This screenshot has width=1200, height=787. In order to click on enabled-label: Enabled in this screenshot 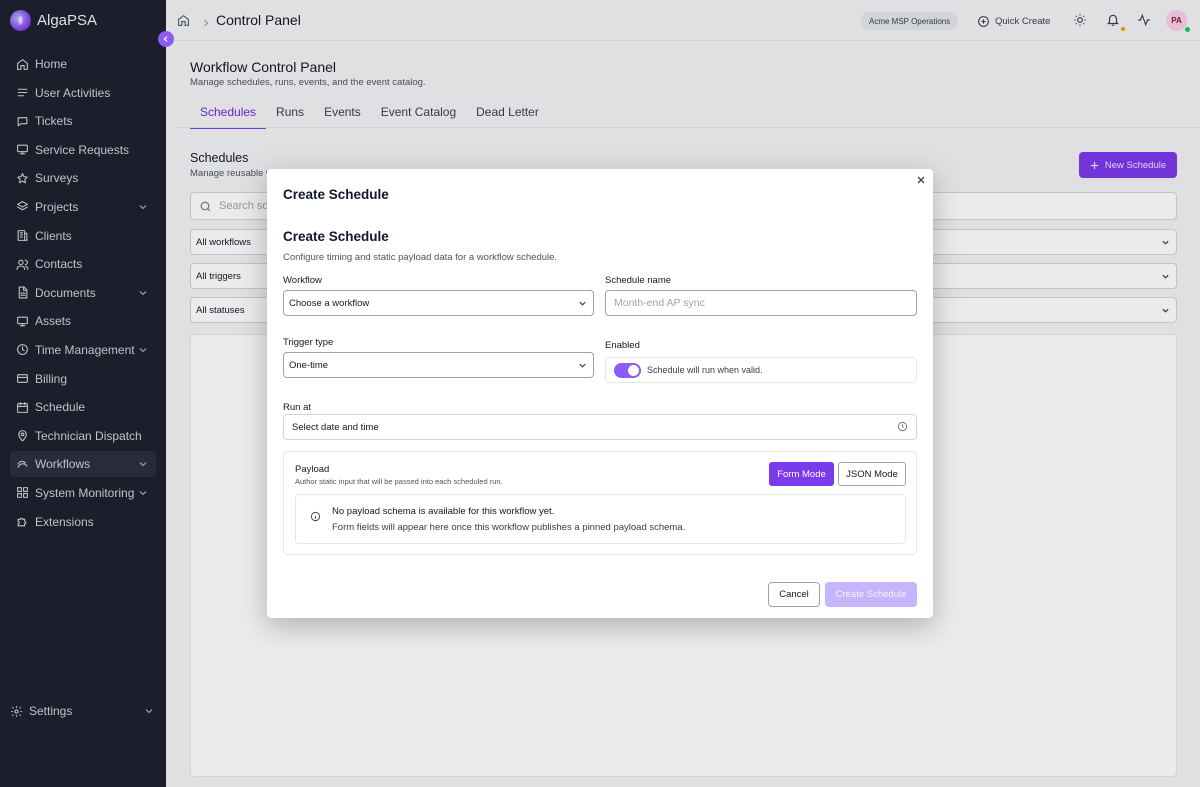, I will do `click(622, 345)`.